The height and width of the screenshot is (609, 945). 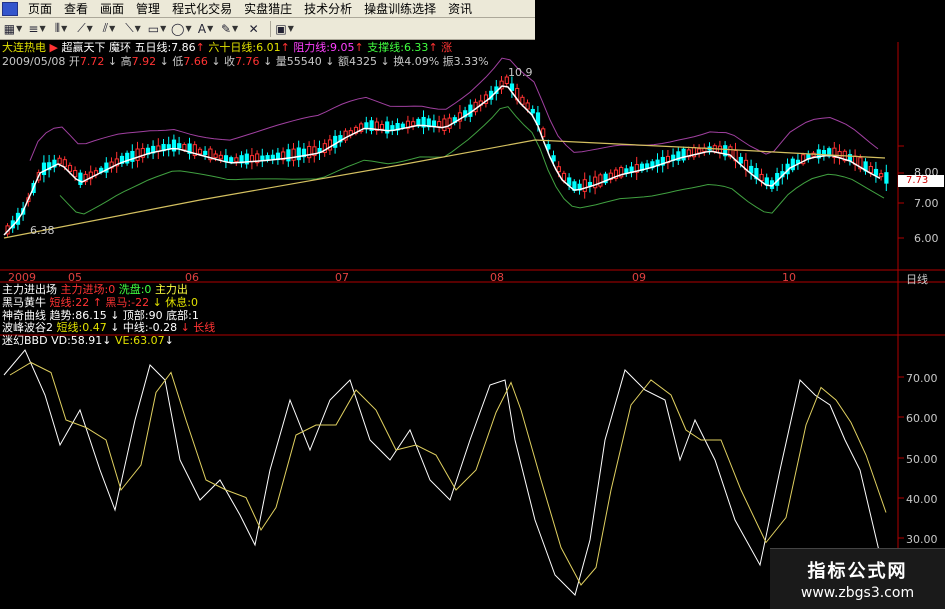 What do you see at coordinates (42, 230) in the screenshot?
I see `low-price-mark: 6.38` at bounding box center [42, 230].